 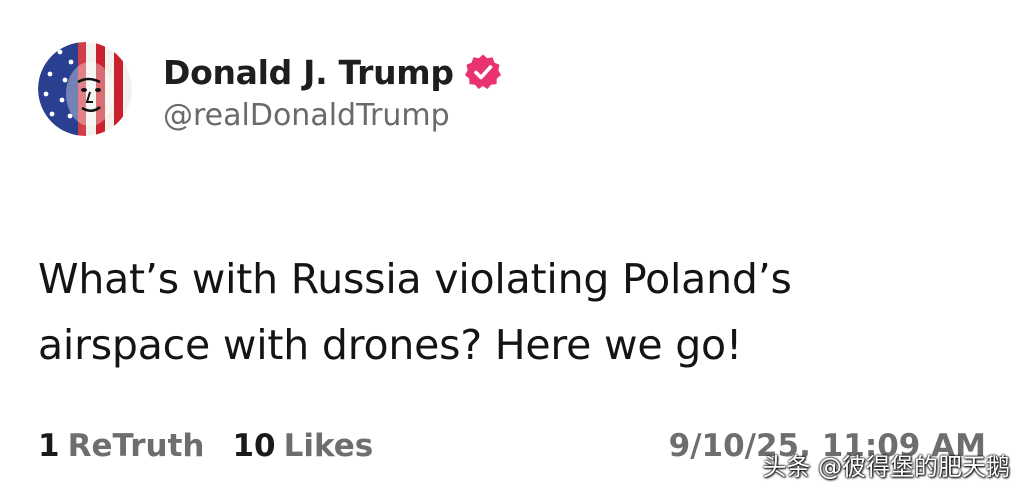 I want to click on retruths-stat: 1 ReTruth, so click(x=121, y=446).